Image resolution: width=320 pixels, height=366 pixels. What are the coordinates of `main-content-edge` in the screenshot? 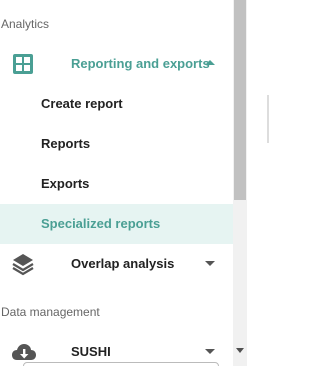 It's located at (258, 183).